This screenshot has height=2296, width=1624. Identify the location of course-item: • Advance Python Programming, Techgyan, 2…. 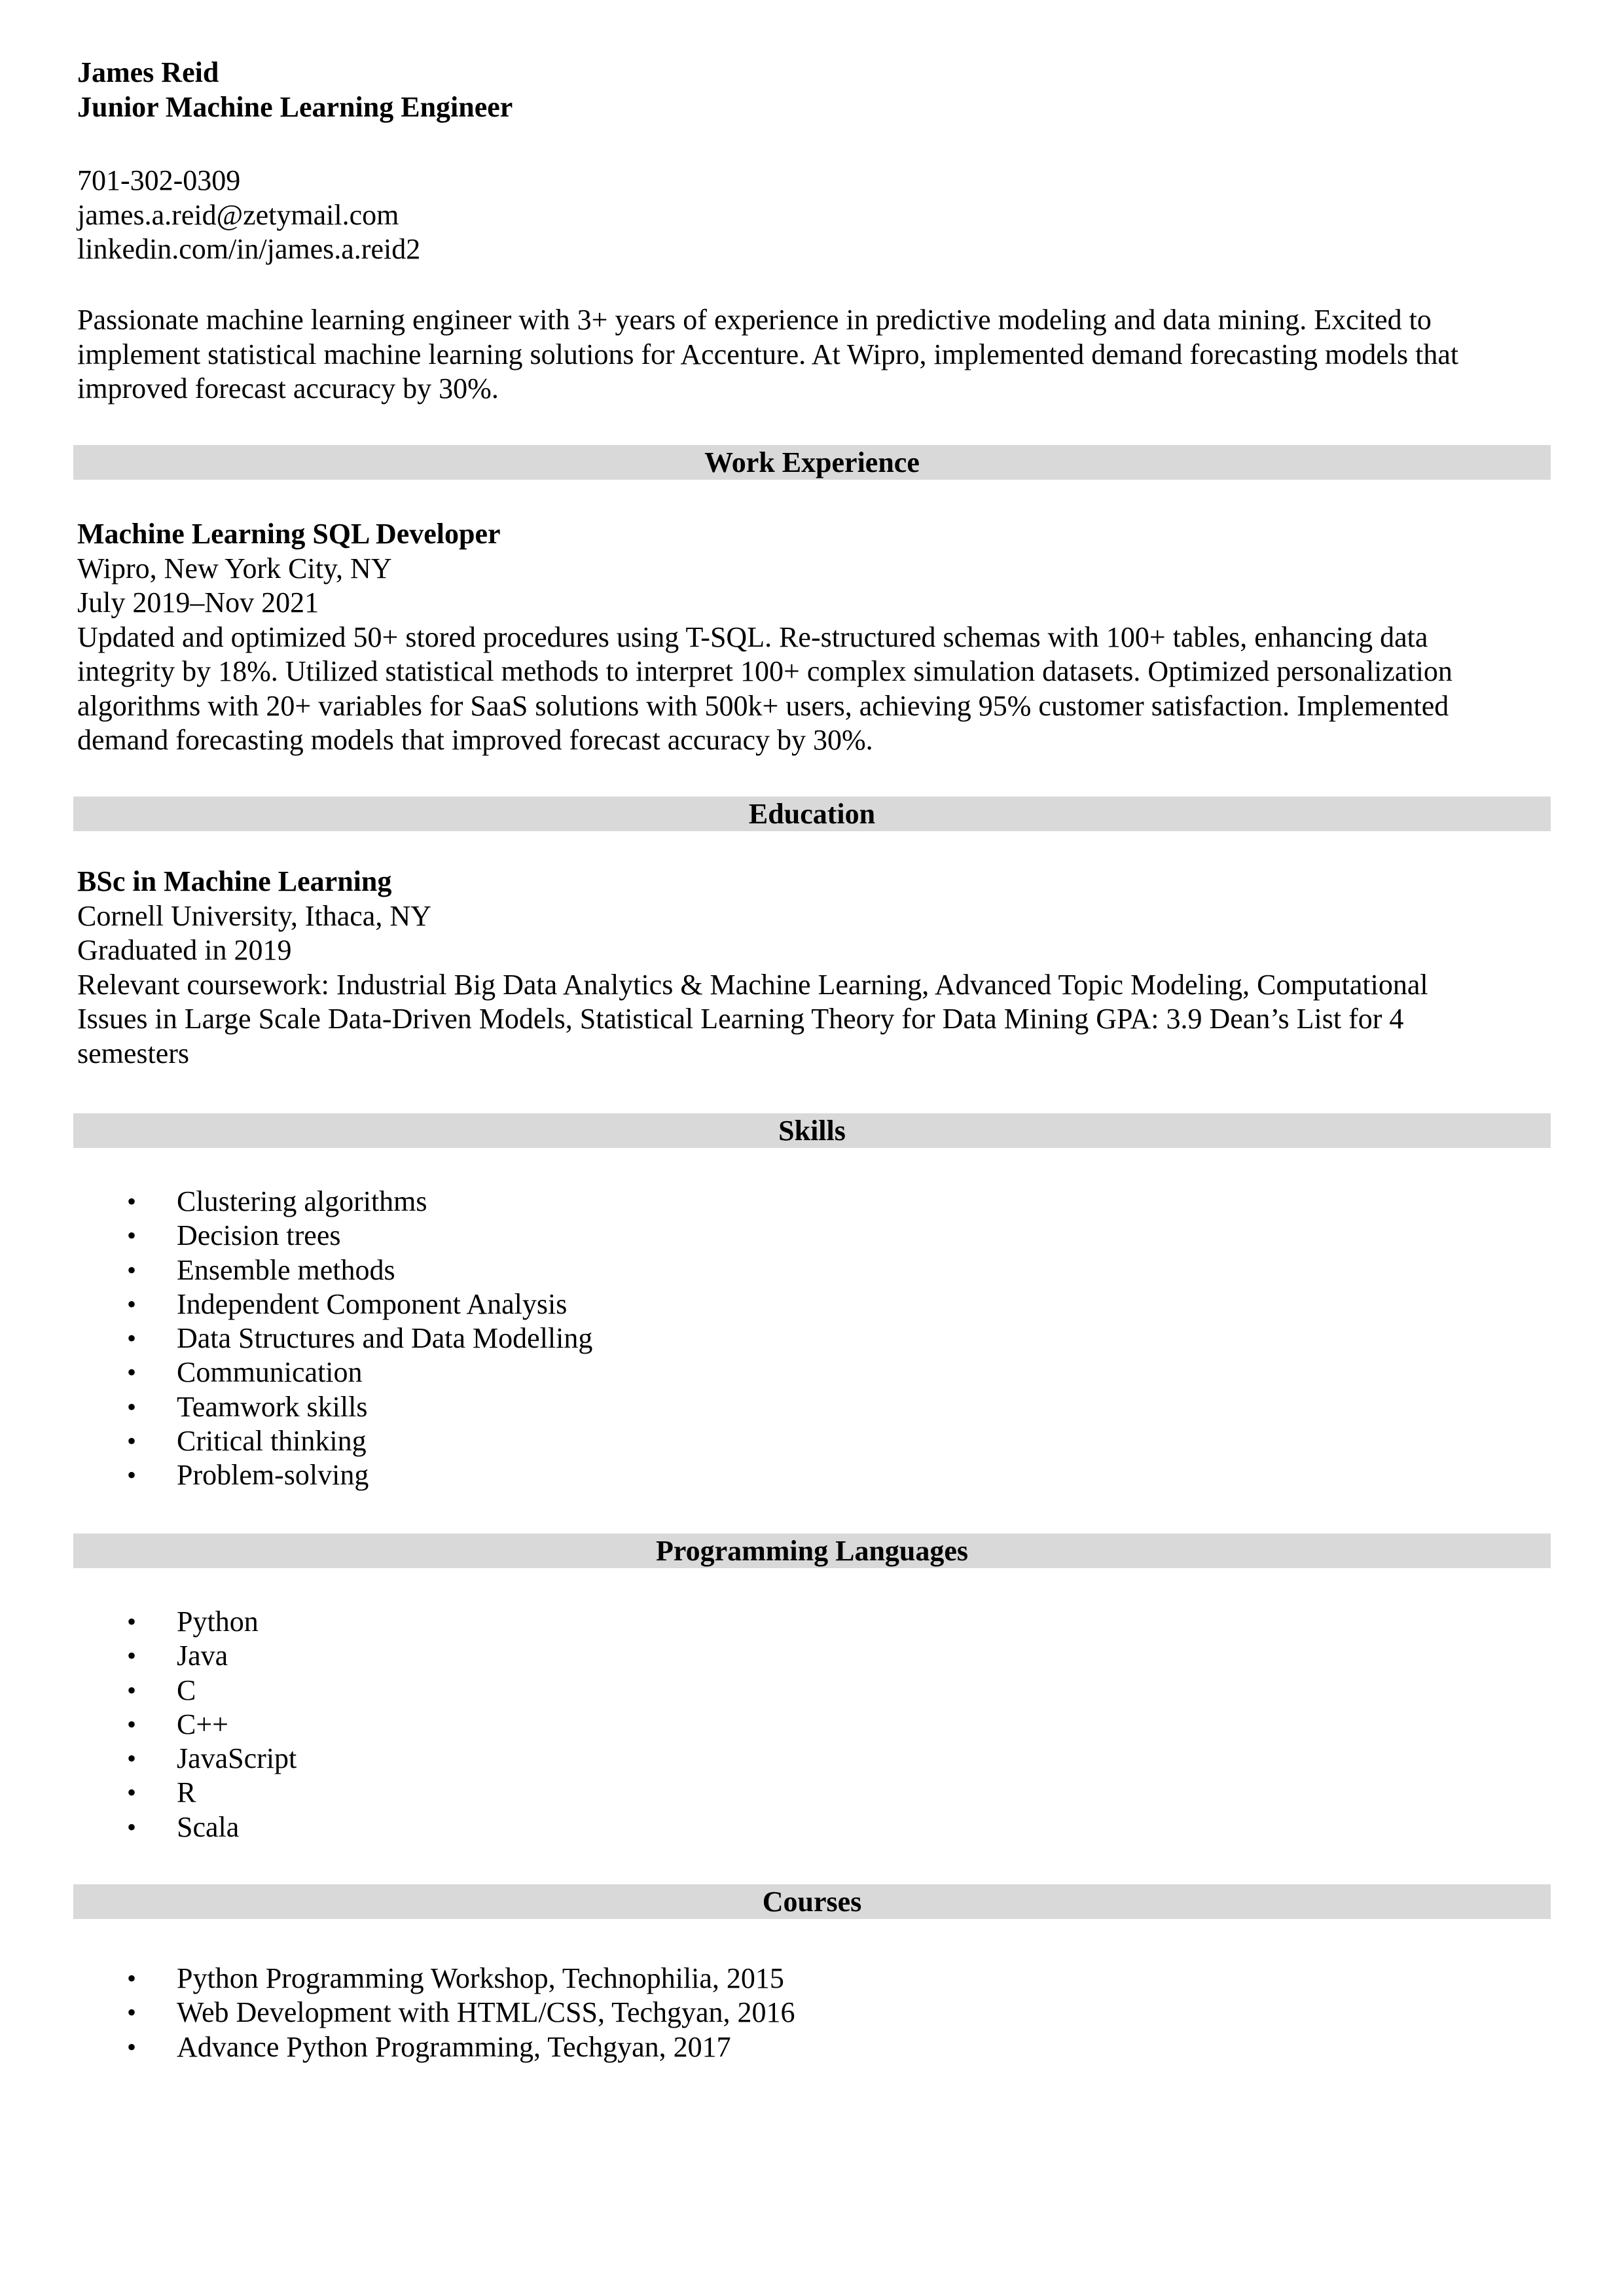
(397, 2047).